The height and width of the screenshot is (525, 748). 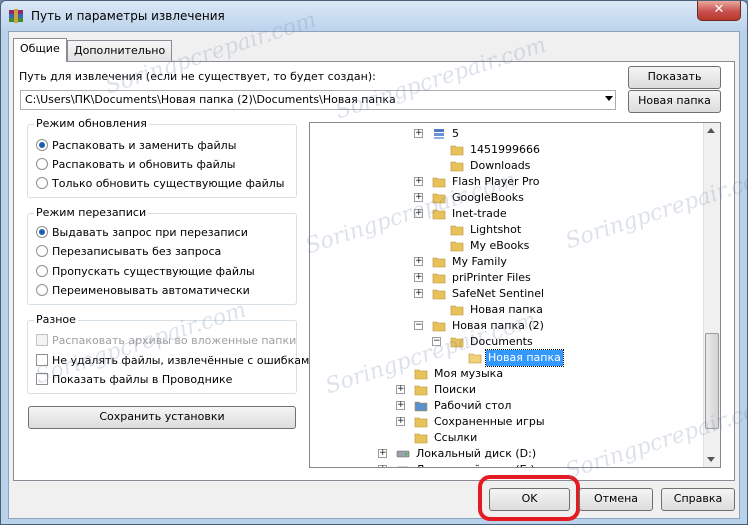 I want to click on tree-item: Lightshot, so click(x=505, y=230).